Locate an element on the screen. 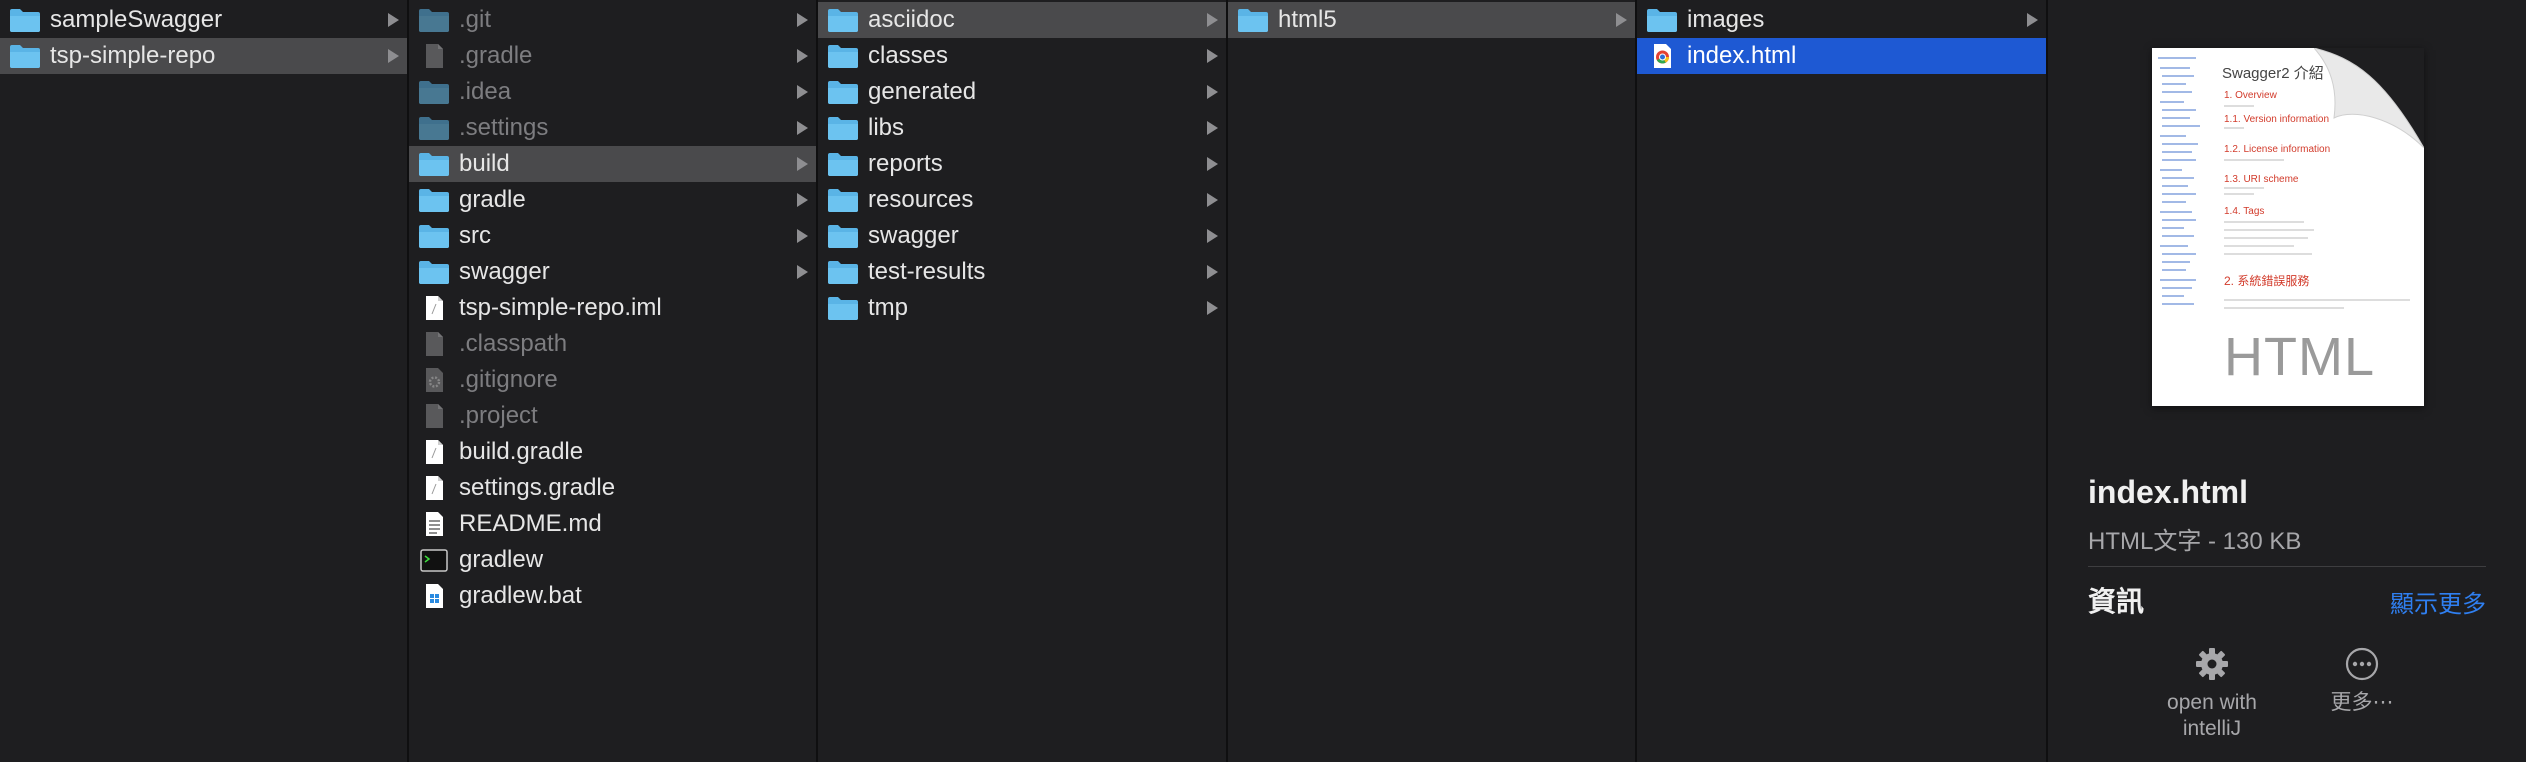 The height and width of the screenshot is (762, 2526). item-name: index.html is located at coordinates (1742, 55).